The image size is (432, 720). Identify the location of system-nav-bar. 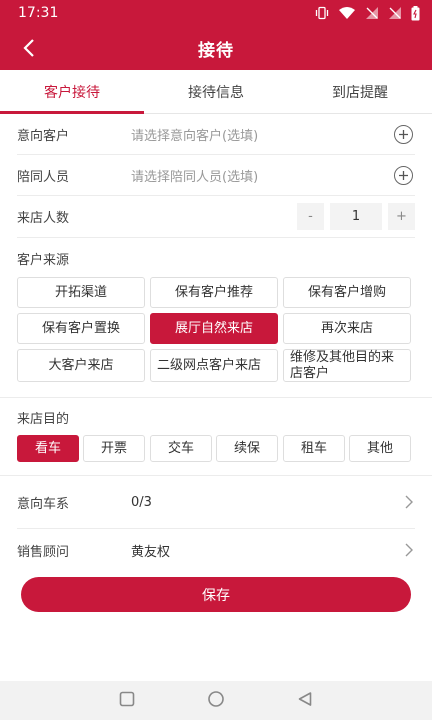
(216, 700).